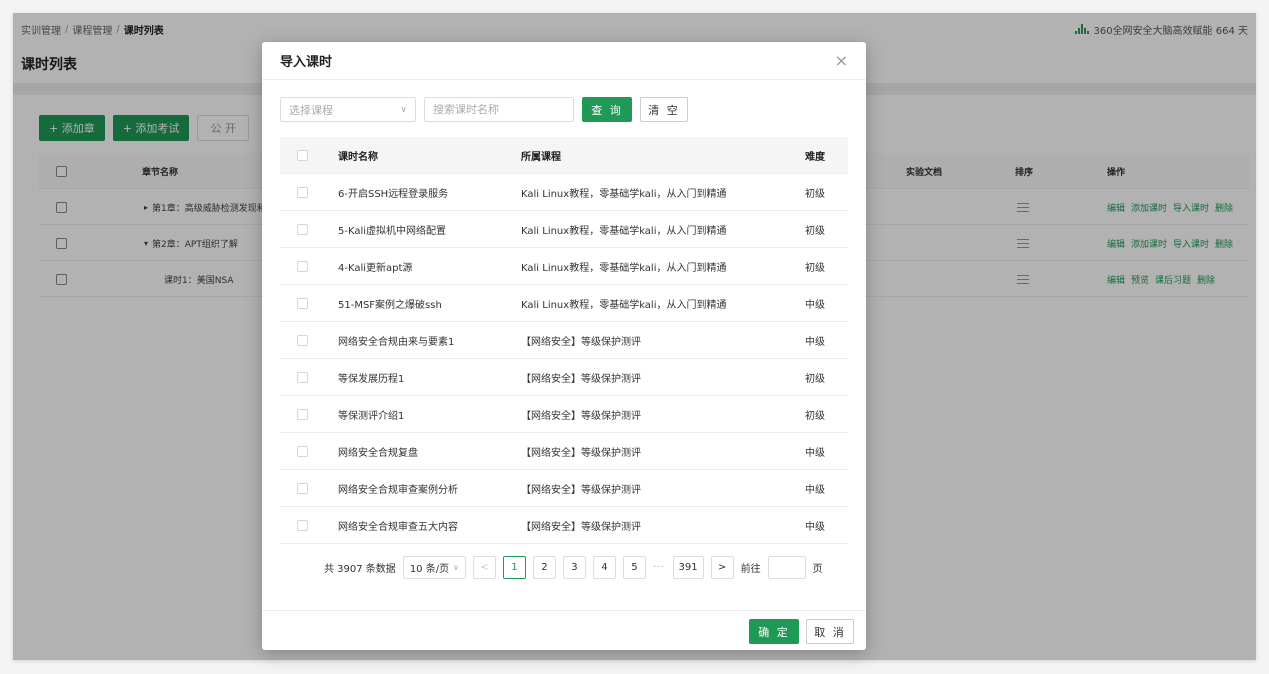 The image size is (1269, 674). I want to click on col-header-level: 难度, so click(815, 157).